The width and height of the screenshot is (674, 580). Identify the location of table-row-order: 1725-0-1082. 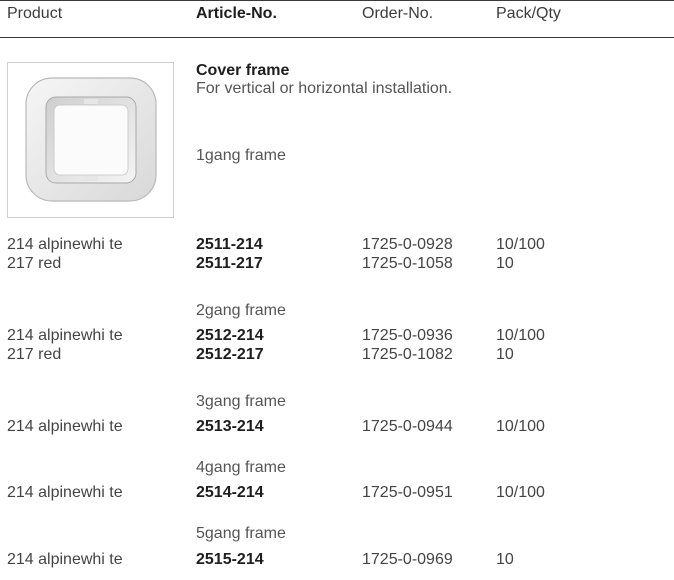
(407, 354).